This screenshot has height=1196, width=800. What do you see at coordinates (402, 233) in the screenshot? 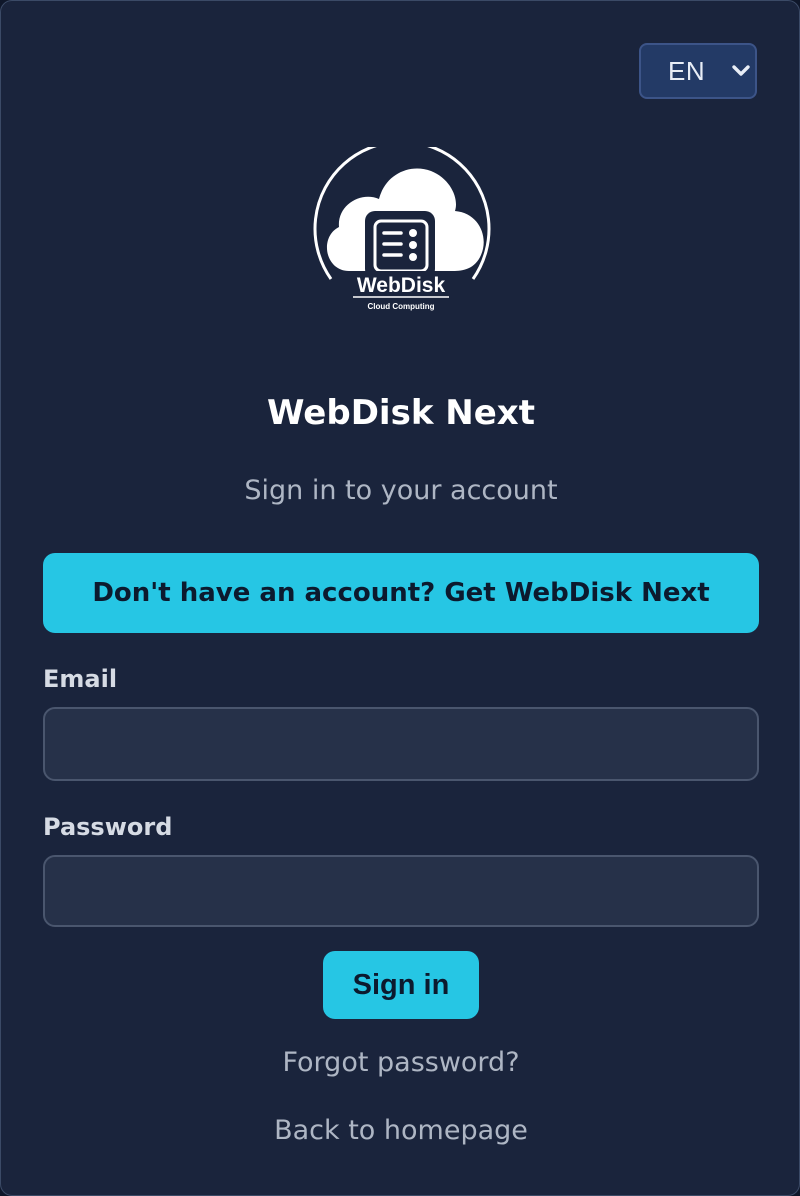
I see `webdisk-logo: WebDisk Cloud Computing` at bounding box center [402, 233].